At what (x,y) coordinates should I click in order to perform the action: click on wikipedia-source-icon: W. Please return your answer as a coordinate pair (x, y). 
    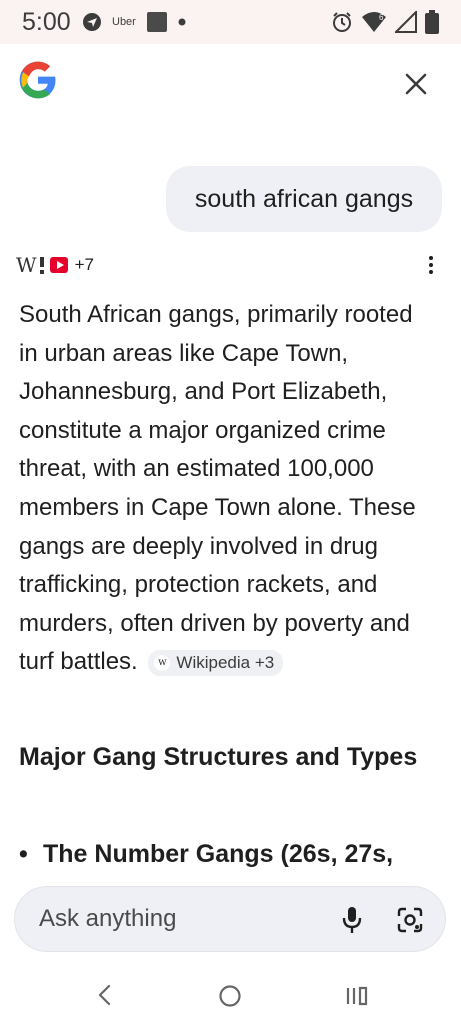
    Looking at the image, I should click on (26, 265).